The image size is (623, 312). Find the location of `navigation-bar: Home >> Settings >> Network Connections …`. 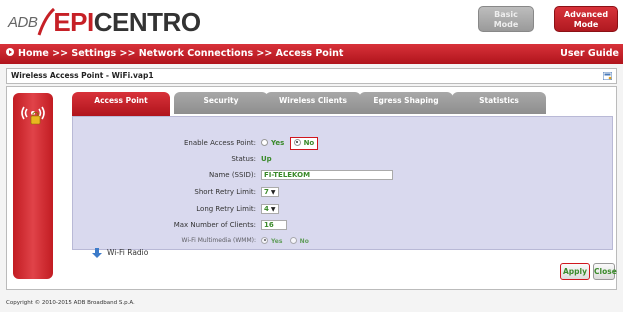

navigation-bar: Home >> Settings >> Network Connections … is located at coordinates (311, 54).